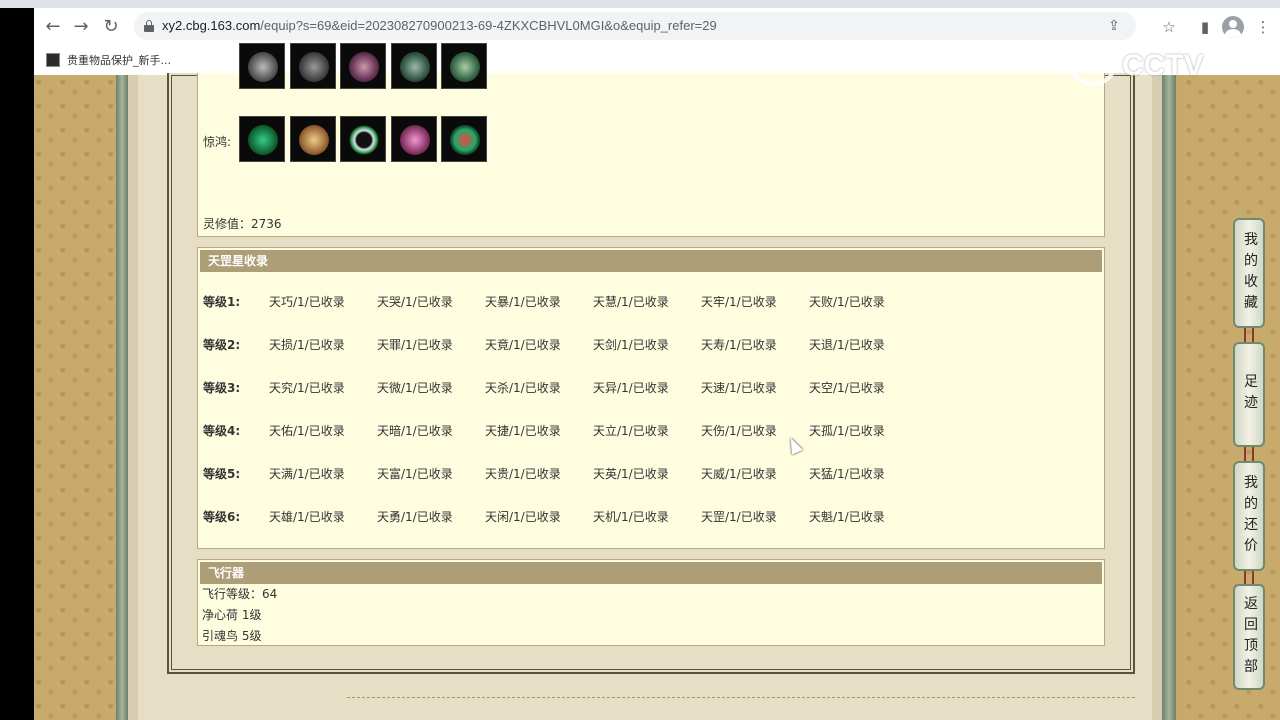 The image size is (1280, 720). What do you see at coordinates (307, 474) in the screenshot?
I see `star-cell: 天满/1/已收录` at bounding box center [307, 474].